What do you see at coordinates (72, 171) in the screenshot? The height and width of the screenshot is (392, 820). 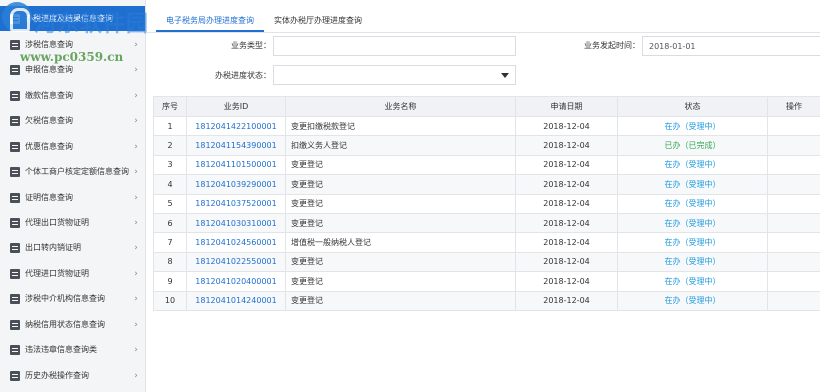 I see `sidebar-item-business-quota-query: 个体工商户核定定额信息查询 ›` at bounding box center [72, 171].